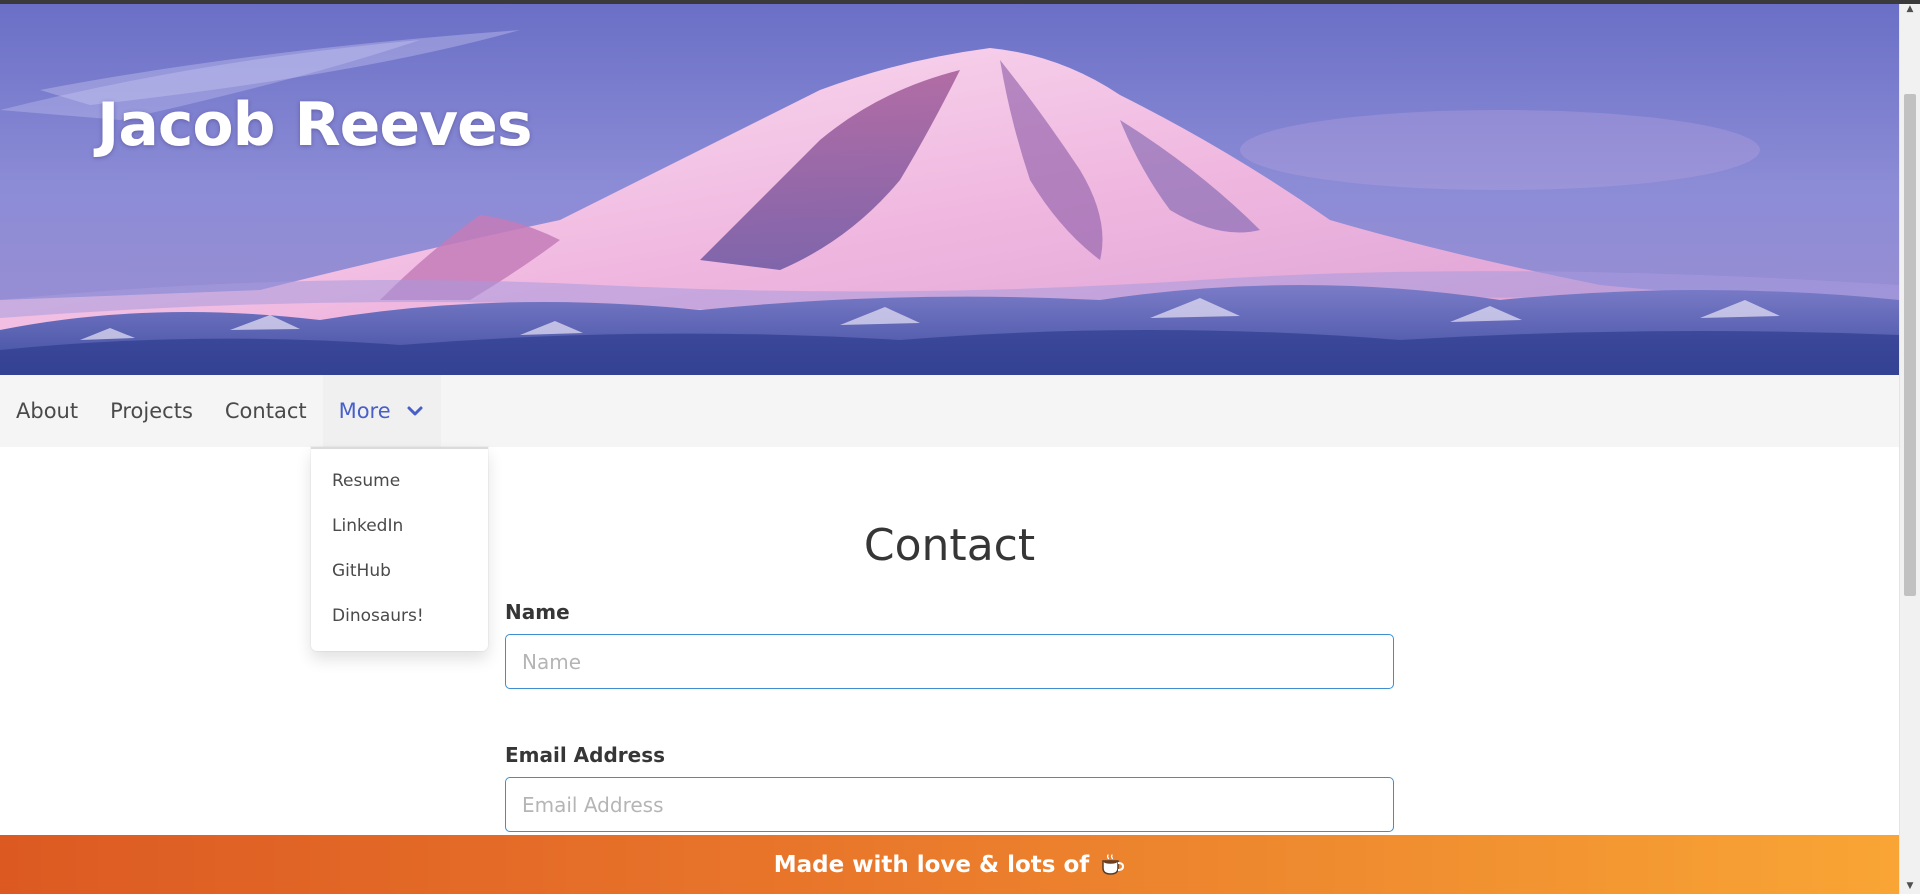 This screenshot has width=1920, height=894. What do you see at coordinates (315, 125) in the screenshot?
I see `site-title: Jacob Reeves` at bounding box center [315, 125].